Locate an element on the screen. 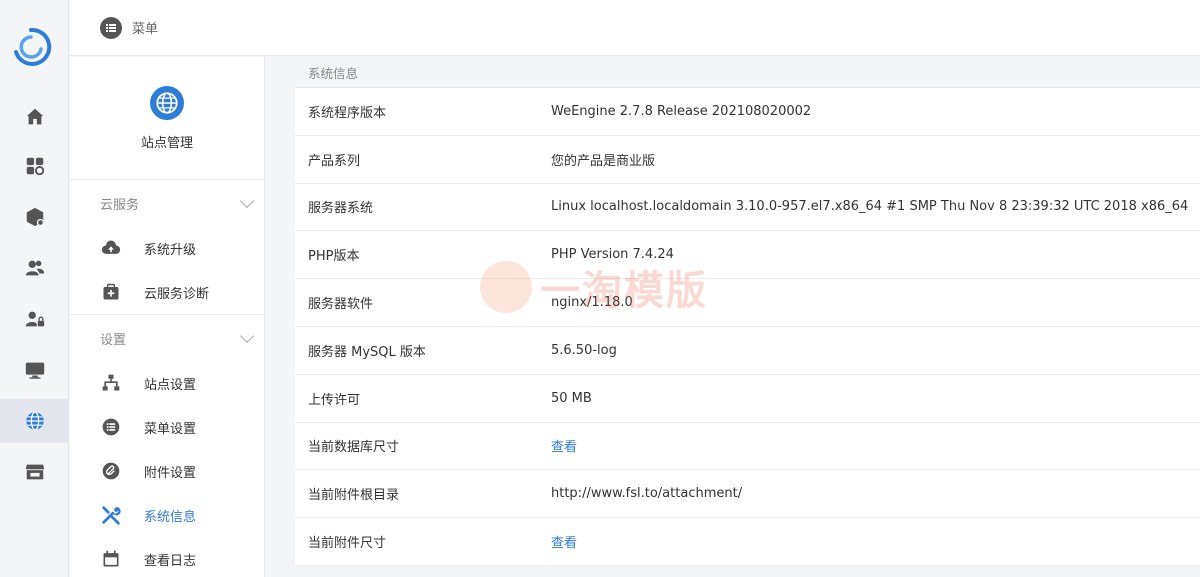 The height and width of the screenshot is (577, 1200). table-row: 服务器软件 nginx/1.18.0 is located at coordinates (747, 303).